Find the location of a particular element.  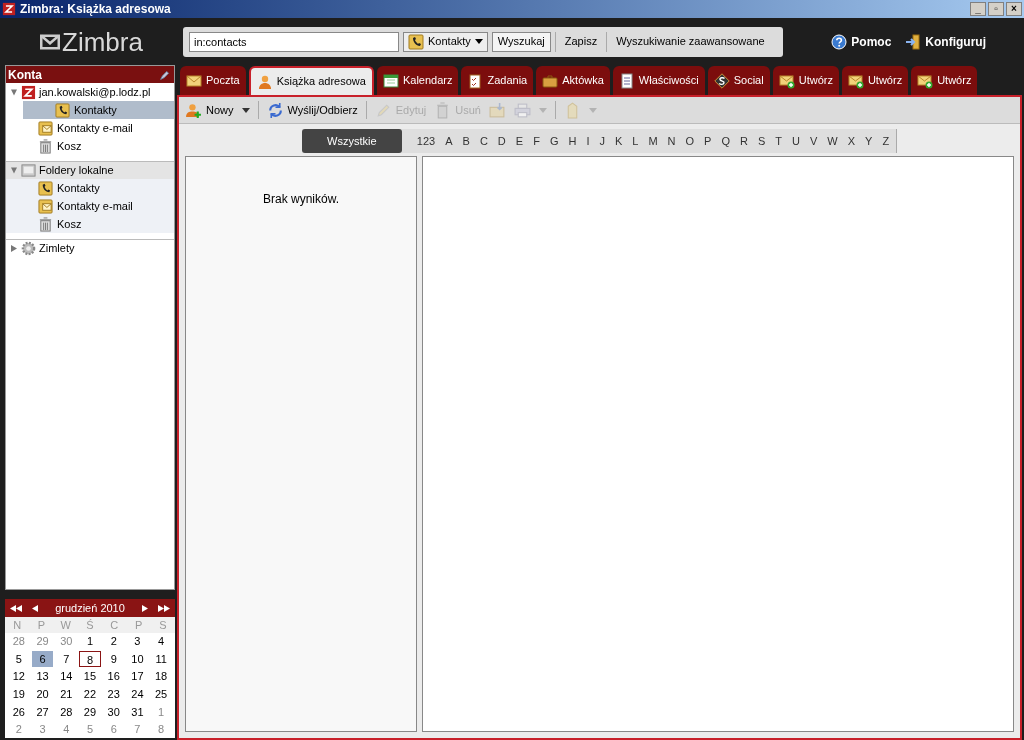

app-tab: Kalendarz is located at coordinates (417, 80).